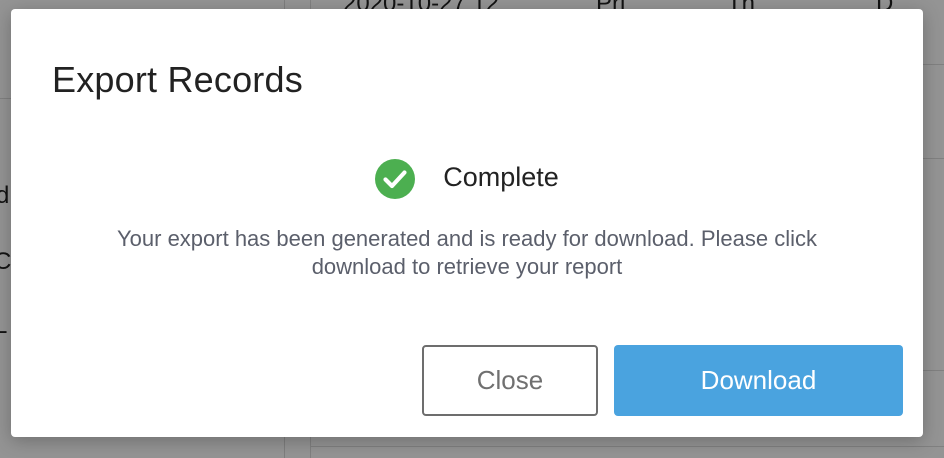 This screenshot has width=944, height=458. I want to click on export-status: Complete, so click(467, 179).